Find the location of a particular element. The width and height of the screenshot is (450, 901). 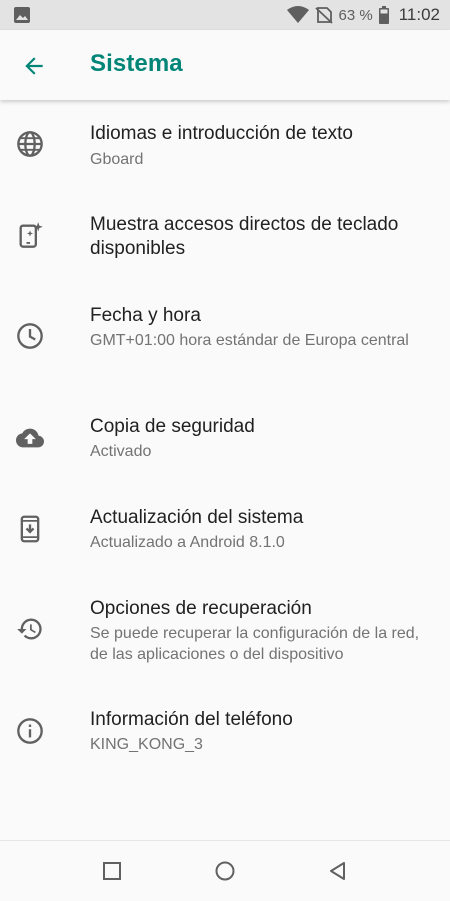

settings-item-subtitle: Activado is located at coordinates (121, 451).